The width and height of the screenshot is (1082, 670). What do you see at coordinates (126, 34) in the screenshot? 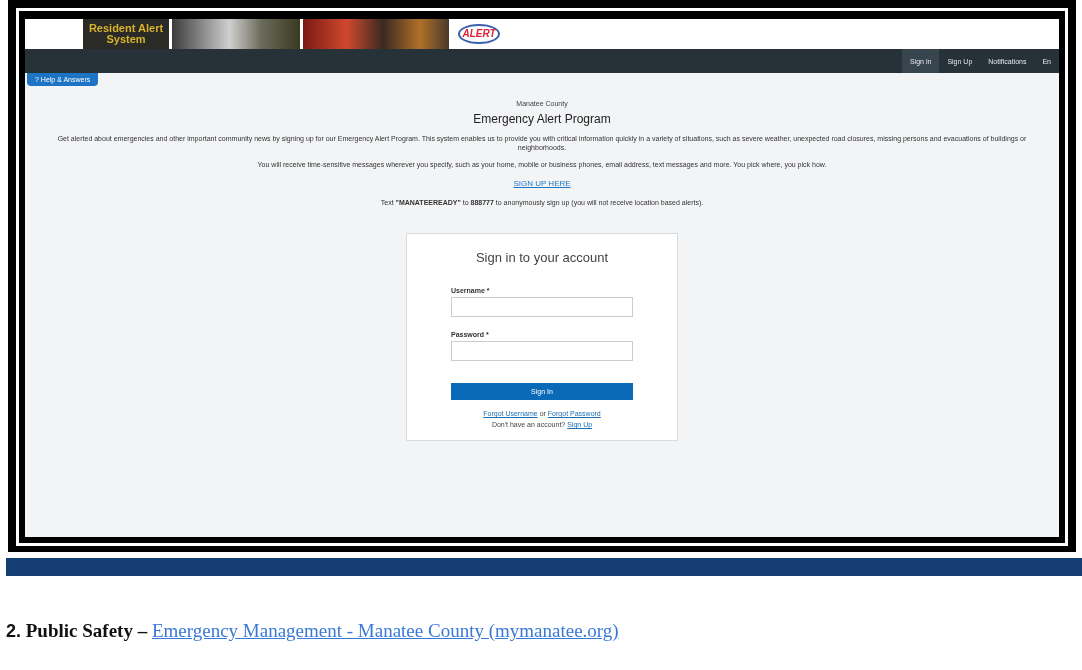
I see `site-logo: Resident Alert System` at bounding box center [126, 34].